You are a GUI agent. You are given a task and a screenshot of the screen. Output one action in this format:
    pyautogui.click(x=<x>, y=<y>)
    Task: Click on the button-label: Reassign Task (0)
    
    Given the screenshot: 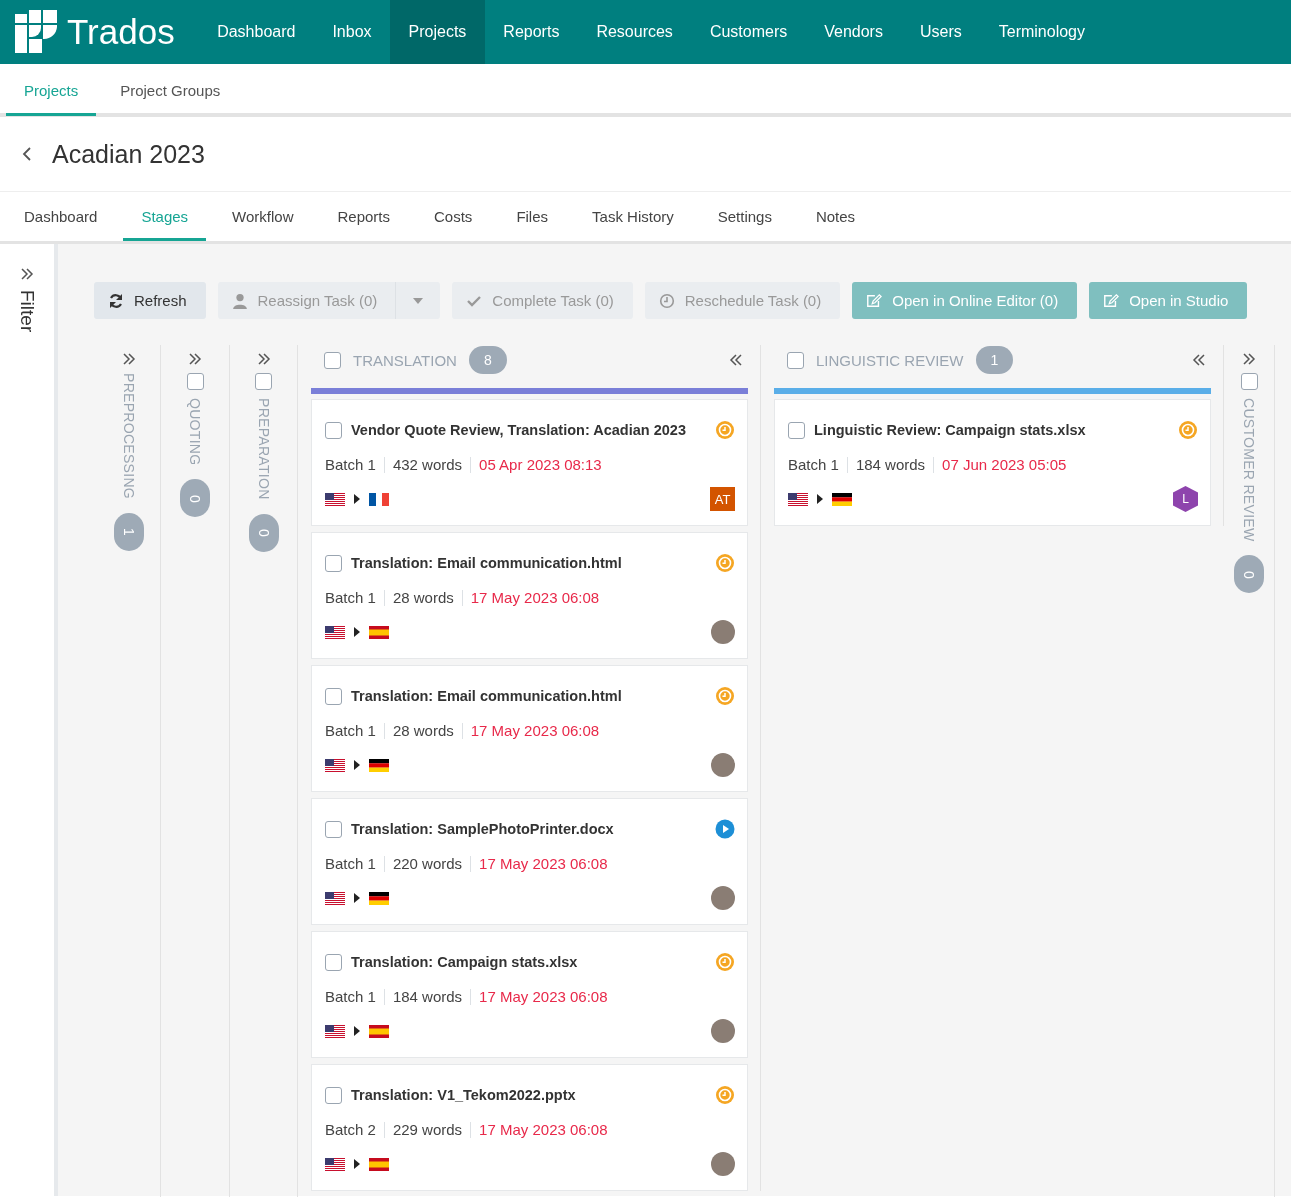 What is the action you would take?
    pyautogui.click(x=317, y=300)
    